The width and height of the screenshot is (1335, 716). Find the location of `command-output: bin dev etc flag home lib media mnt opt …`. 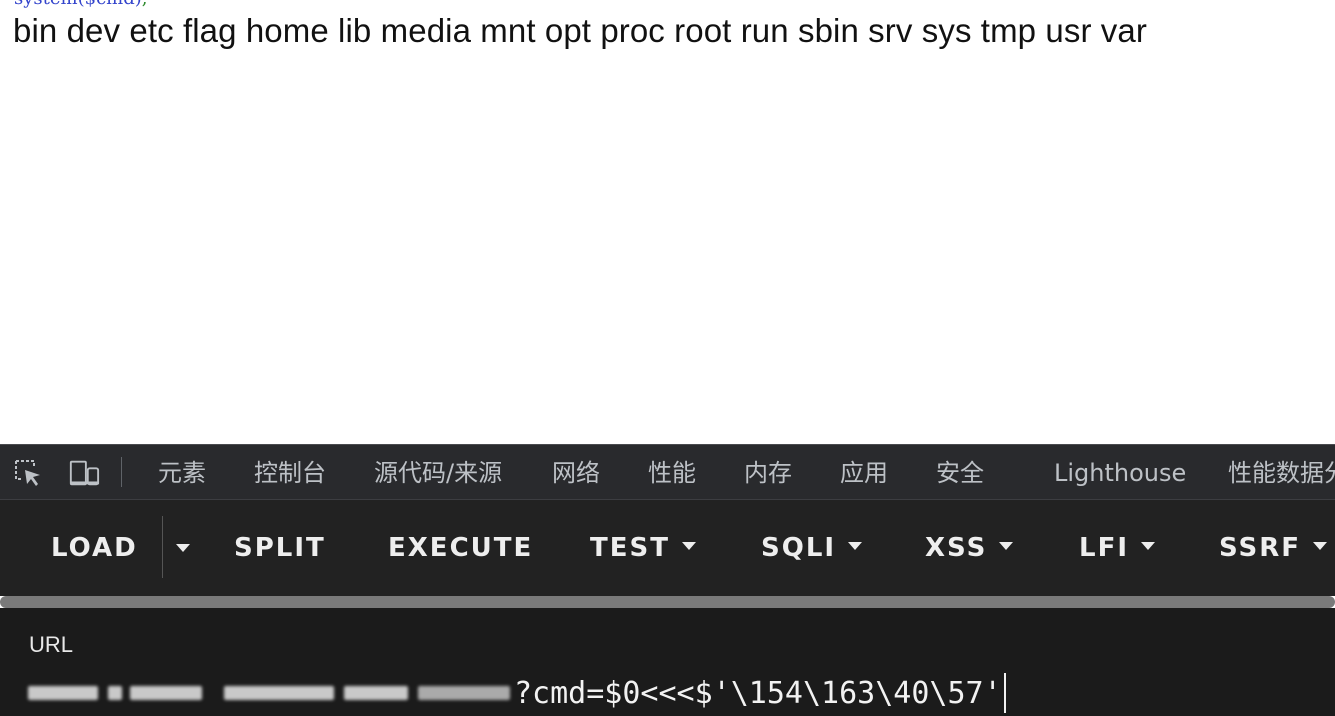

command-output: bin dev etc flag home lib media mnt opt … is located at coordinates (580, 30).